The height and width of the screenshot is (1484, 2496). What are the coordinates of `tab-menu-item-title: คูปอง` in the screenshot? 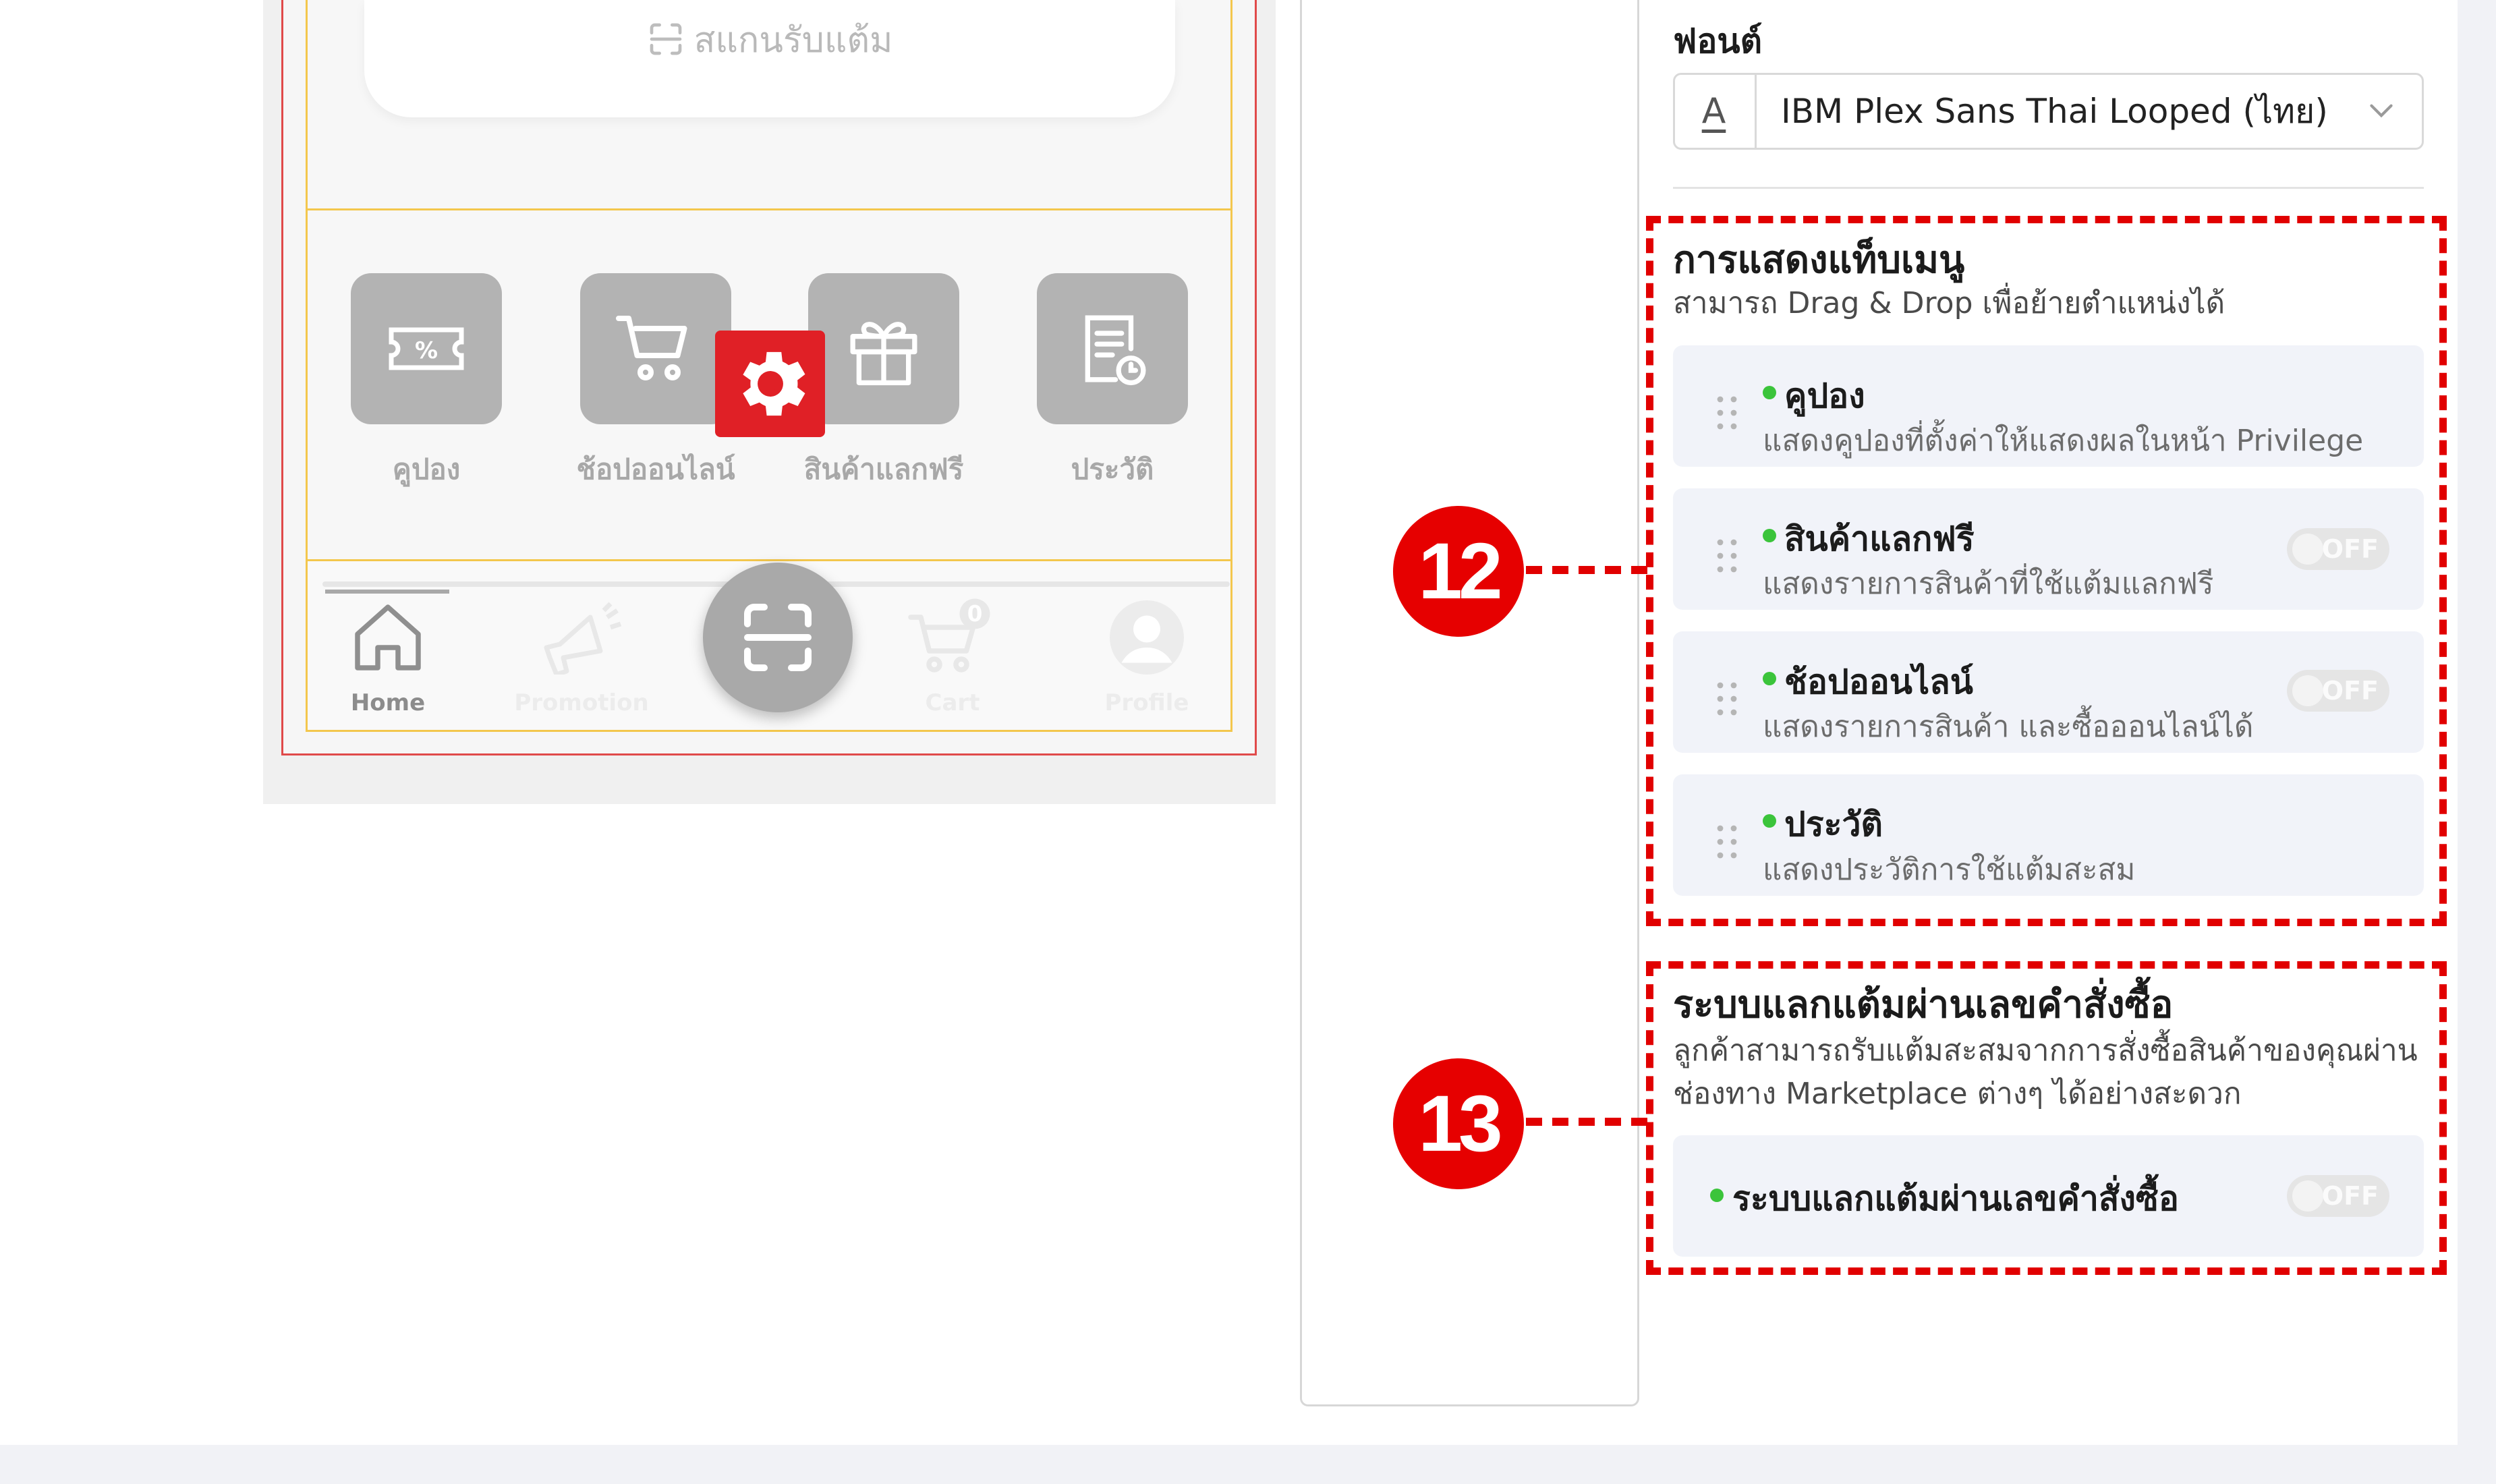 It's located at (1824, 396).